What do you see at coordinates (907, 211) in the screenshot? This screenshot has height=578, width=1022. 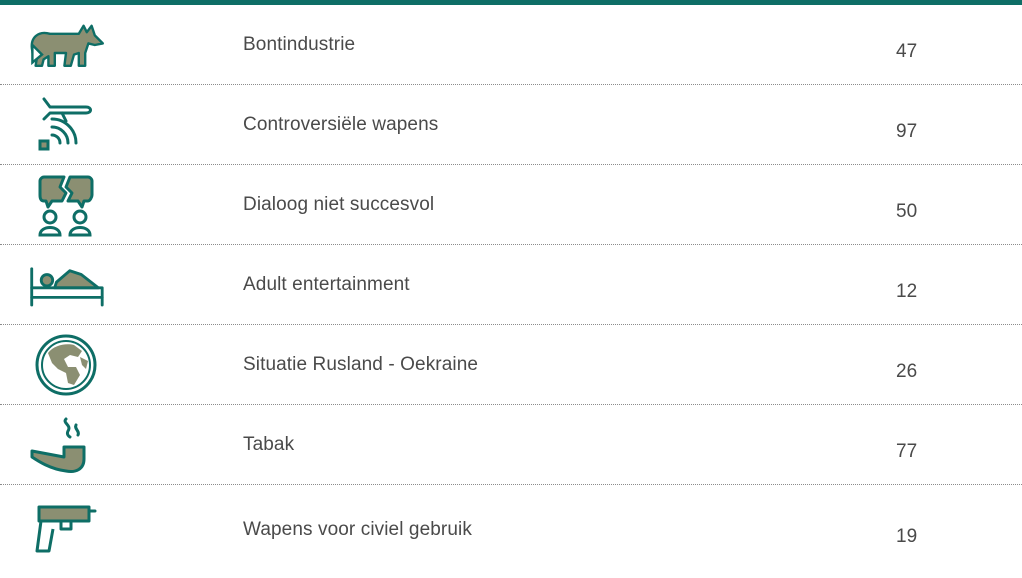 I see `row-value: 50` at bounding box center [907, 211].